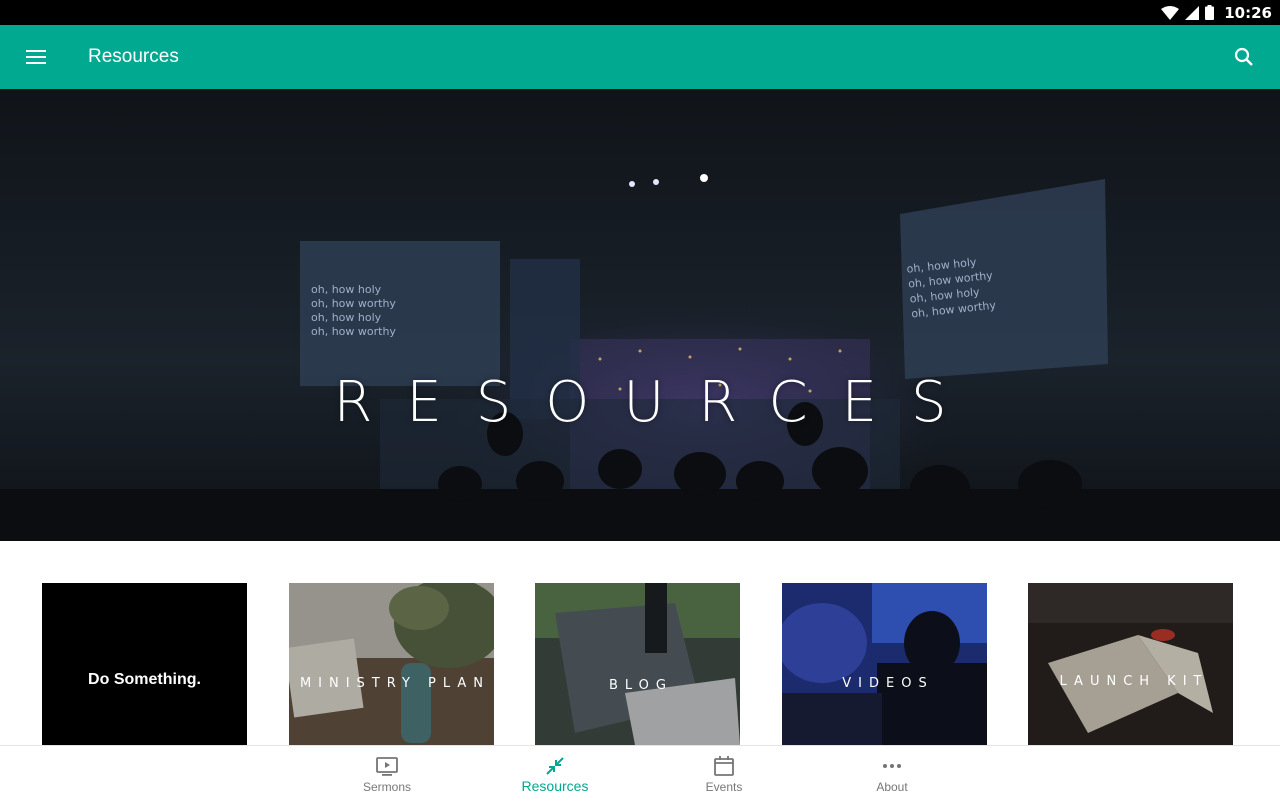 Image resolution: width=1280 pixels, height=801 pixels. What do you see at coordinates (1192, 12) in the screenshot?
I see `signal-icon` at bounding box center [1192, 12].